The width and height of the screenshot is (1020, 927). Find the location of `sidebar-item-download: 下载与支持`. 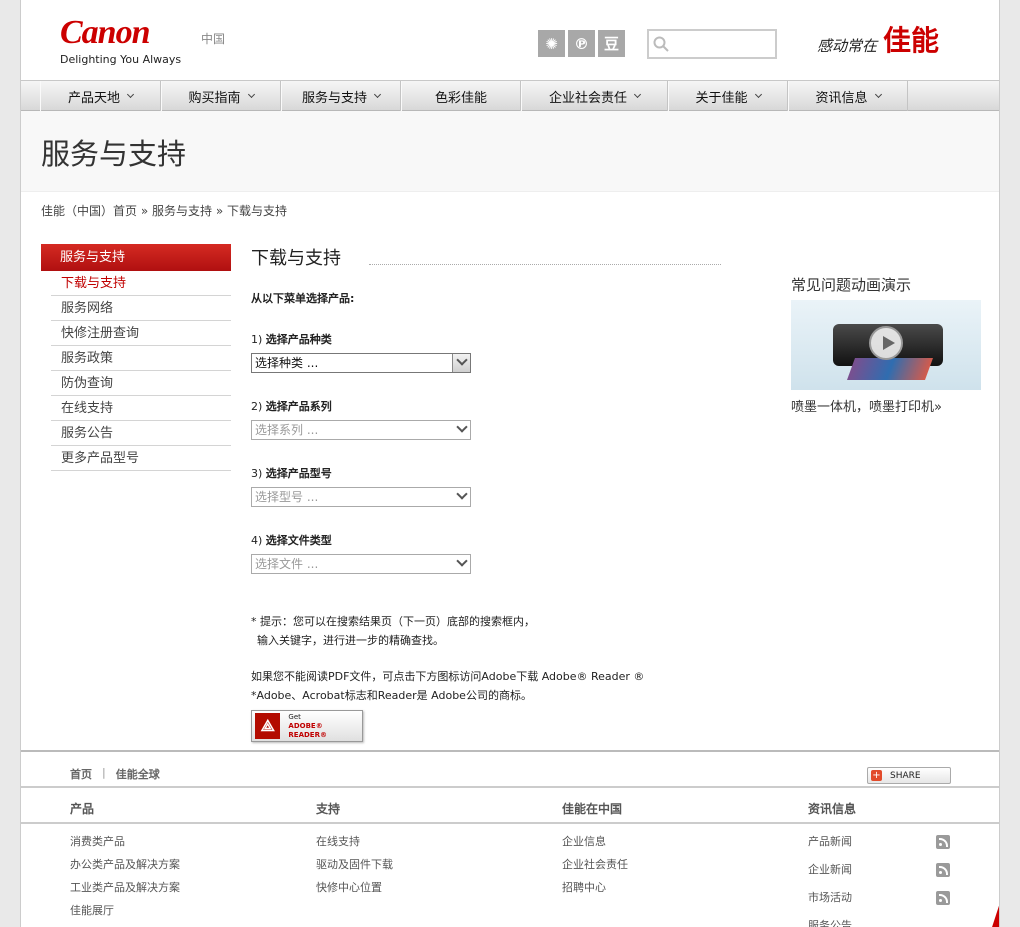

sidebar-item-download: 下载与支持 is located at coordinates (141, 283).